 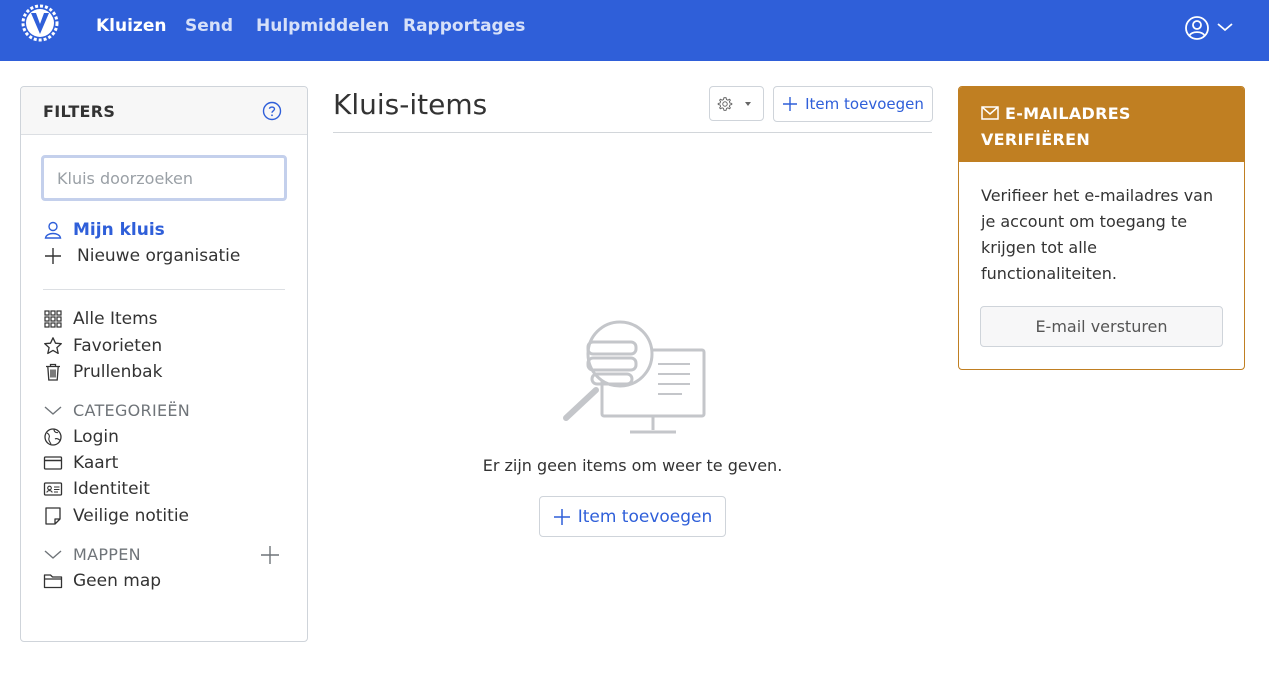 I want to click on category-item-identiteit: Identiteit, so click(x=96, y=489).